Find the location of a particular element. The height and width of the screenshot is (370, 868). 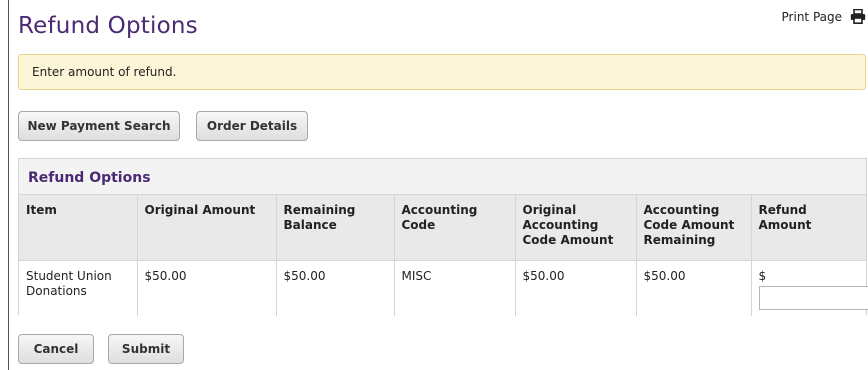

panel-heading: Refund Options is located at coordinates (442, 176).